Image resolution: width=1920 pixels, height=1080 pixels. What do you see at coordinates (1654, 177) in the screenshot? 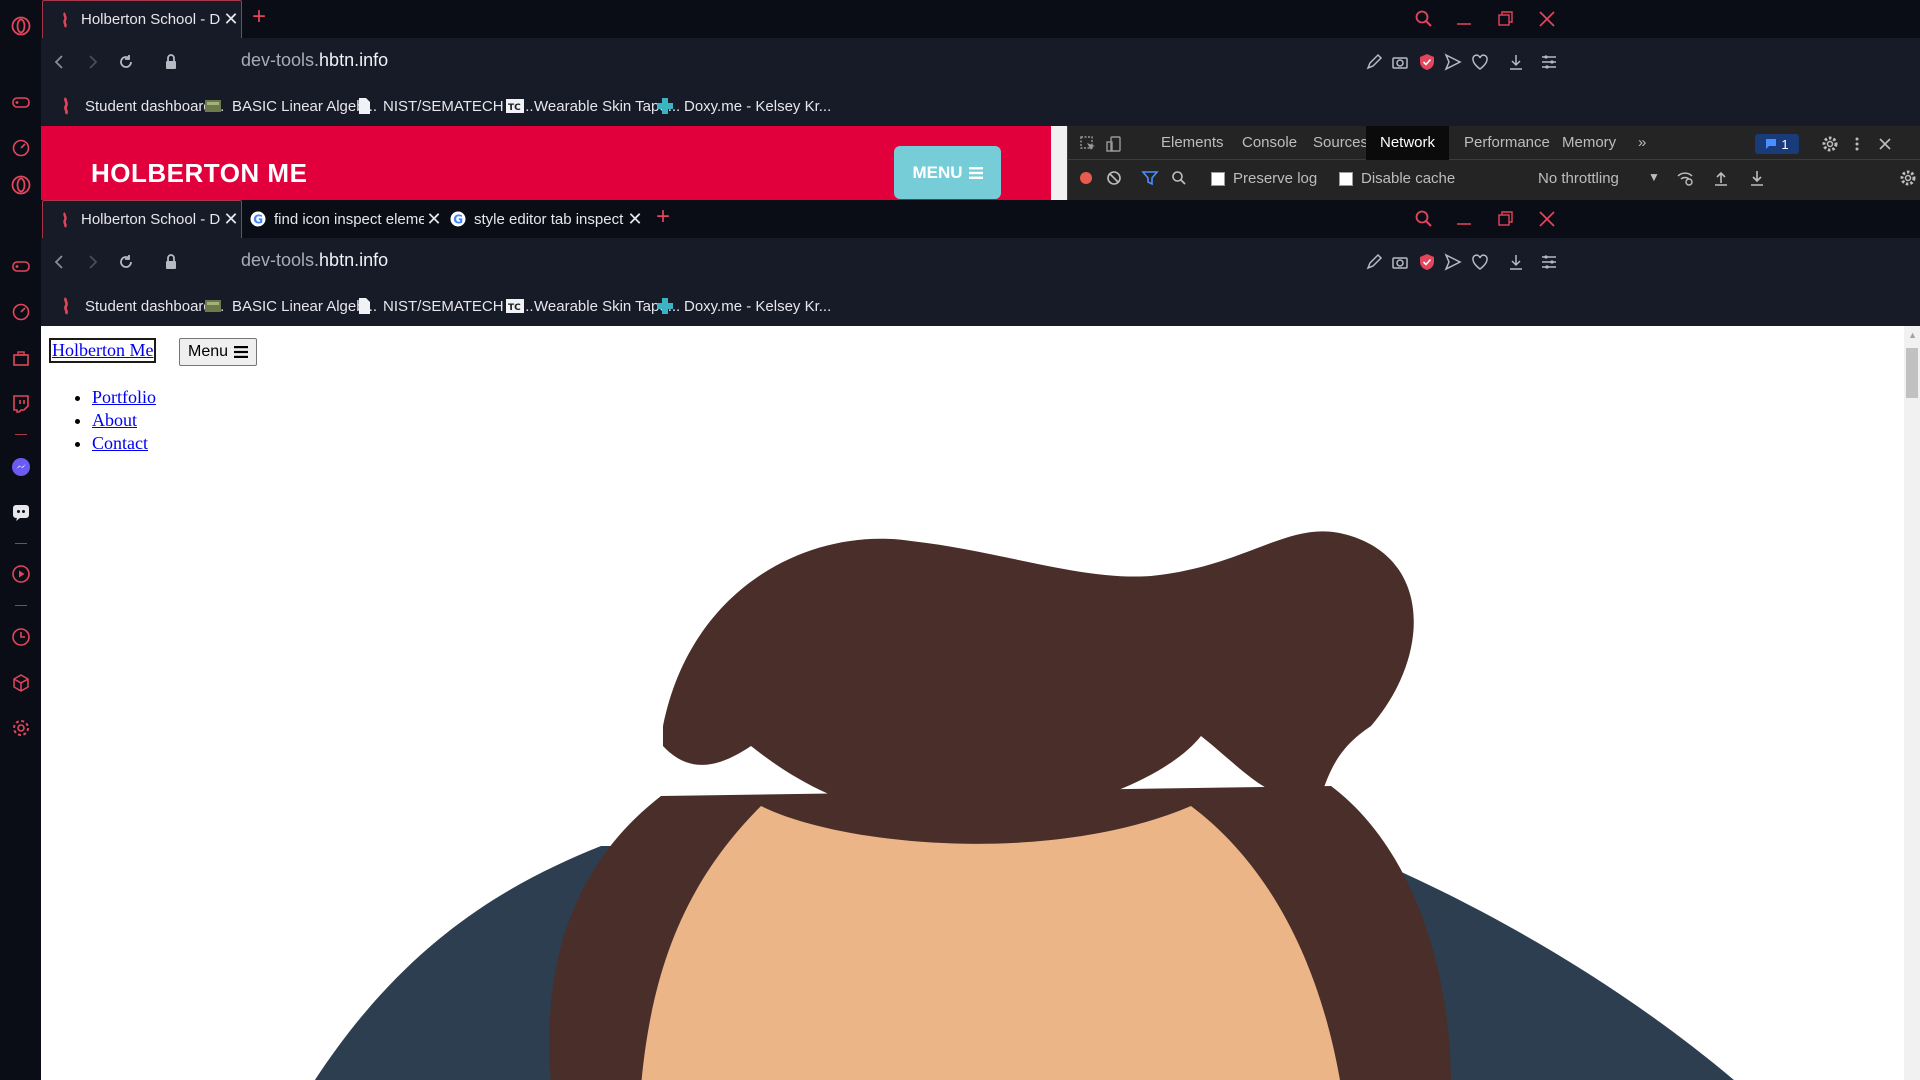
I see `throttling-caret-icon: ▼` at bounding box center [1654, 177].